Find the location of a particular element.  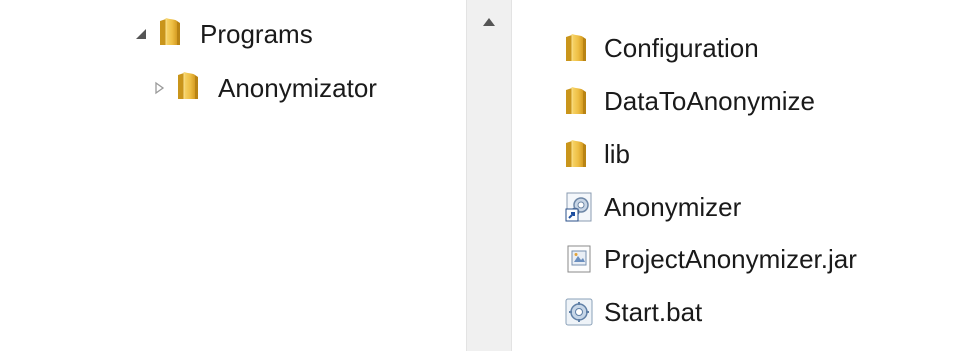

file-name: Start.bat is located at coordinates (653, 311).